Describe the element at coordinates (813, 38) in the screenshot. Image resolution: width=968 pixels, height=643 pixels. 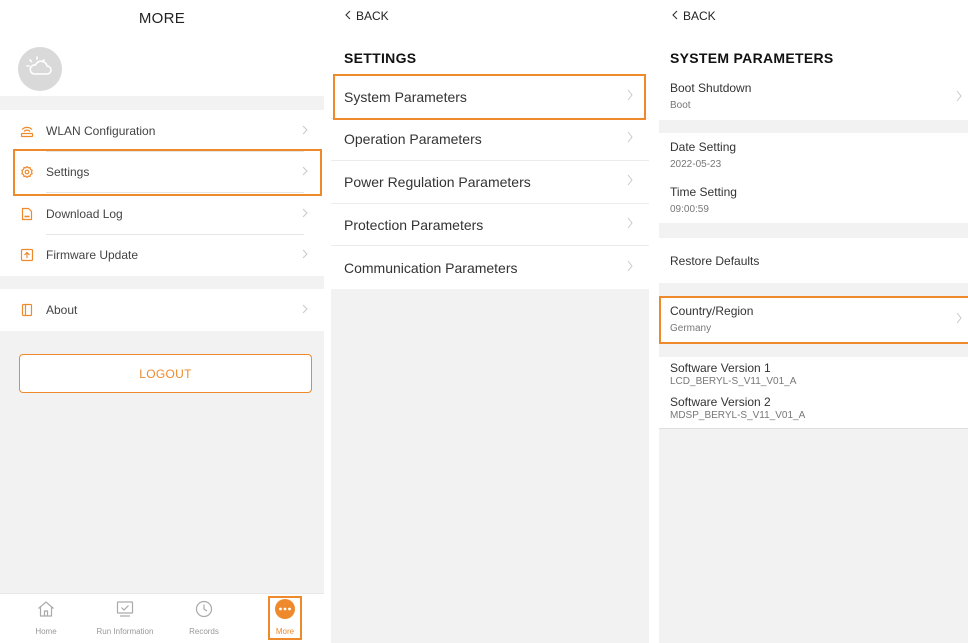
I see `system-parameters-header: BACK SYSTEM PARAMETERS` at that location.